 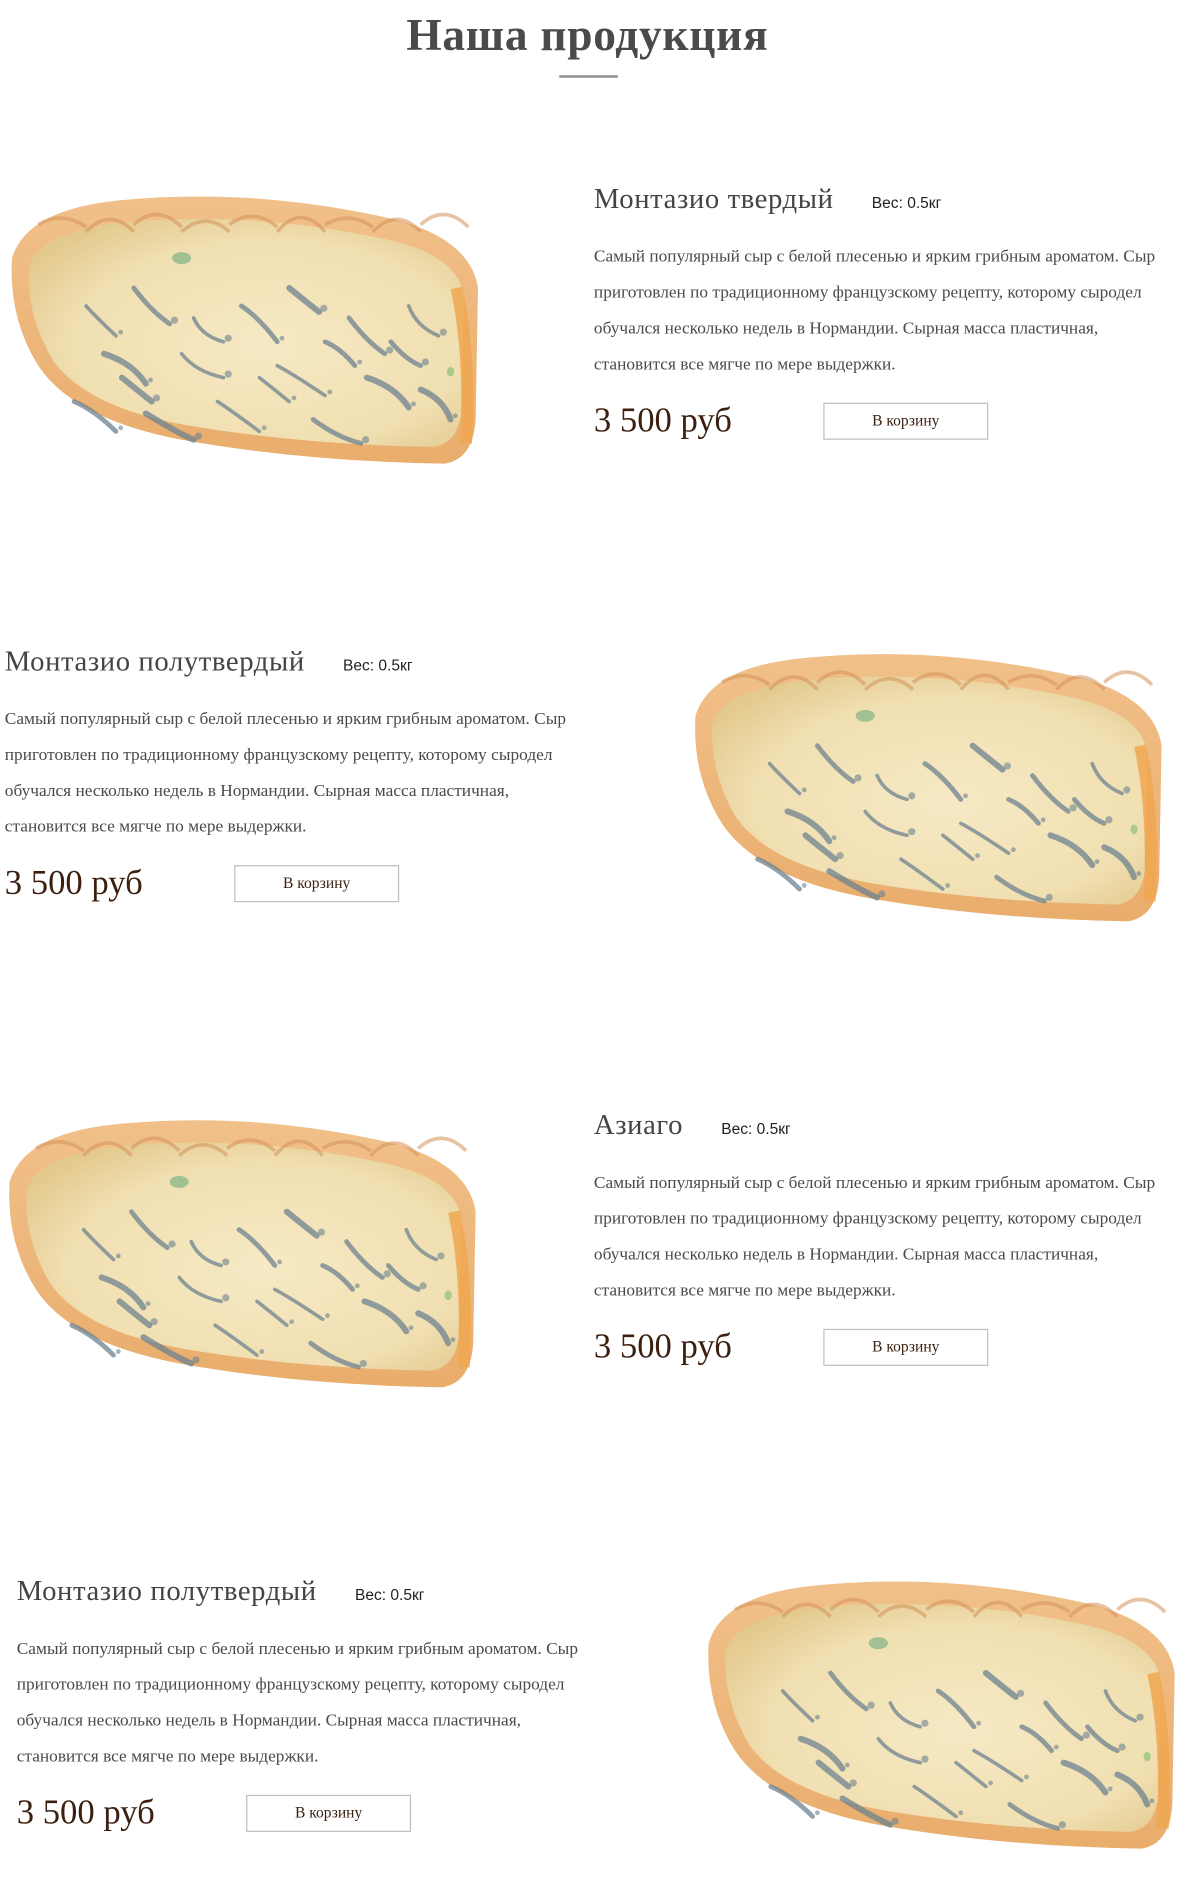 I want to click on title-divider, so click(x=588, y=76).